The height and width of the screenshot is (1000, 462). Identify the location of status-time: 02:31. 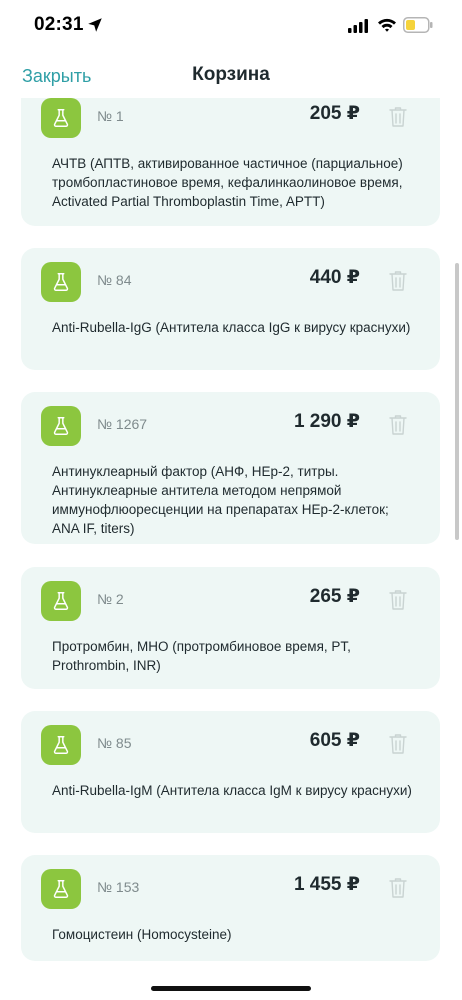
(59, 24).